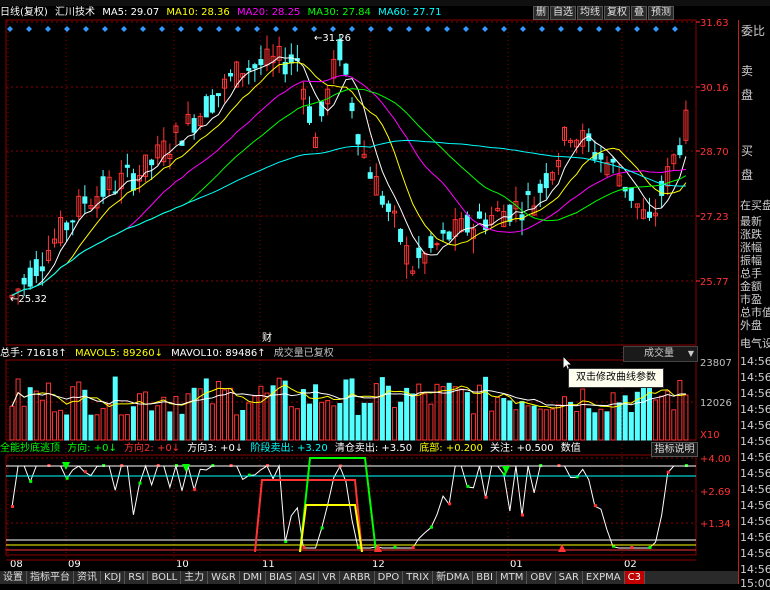 The width and height of the screenshot is (770, 590). Describe the element at coordinates (512, 577) in the screenshot. I see `tab-17: MTM` at that location.